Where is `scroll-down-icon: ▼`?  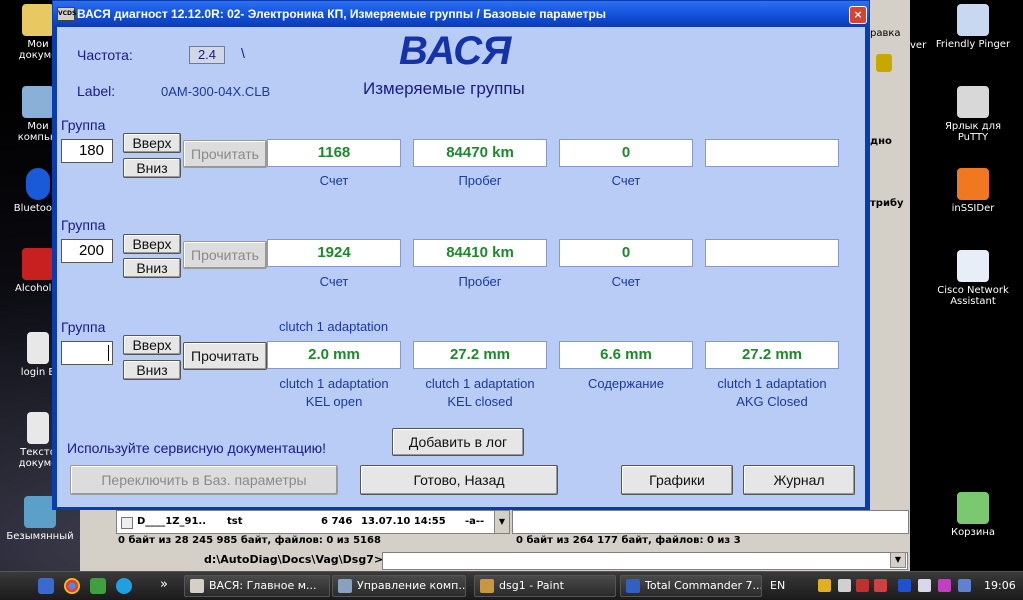
scroll-down-icon: ▼ is located at coordinates (501, 522).